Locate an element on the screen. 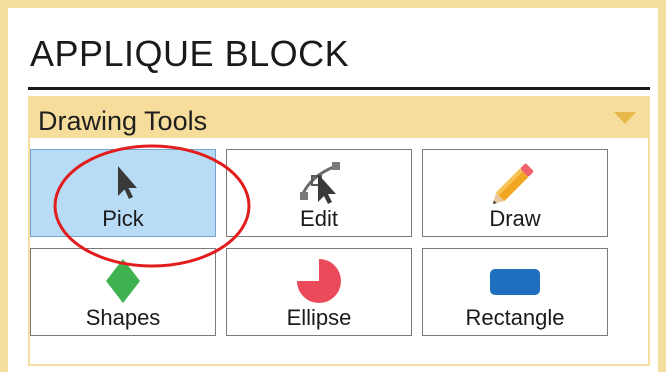  section-title: Drawing Tools is located at coordinates (123, 121).